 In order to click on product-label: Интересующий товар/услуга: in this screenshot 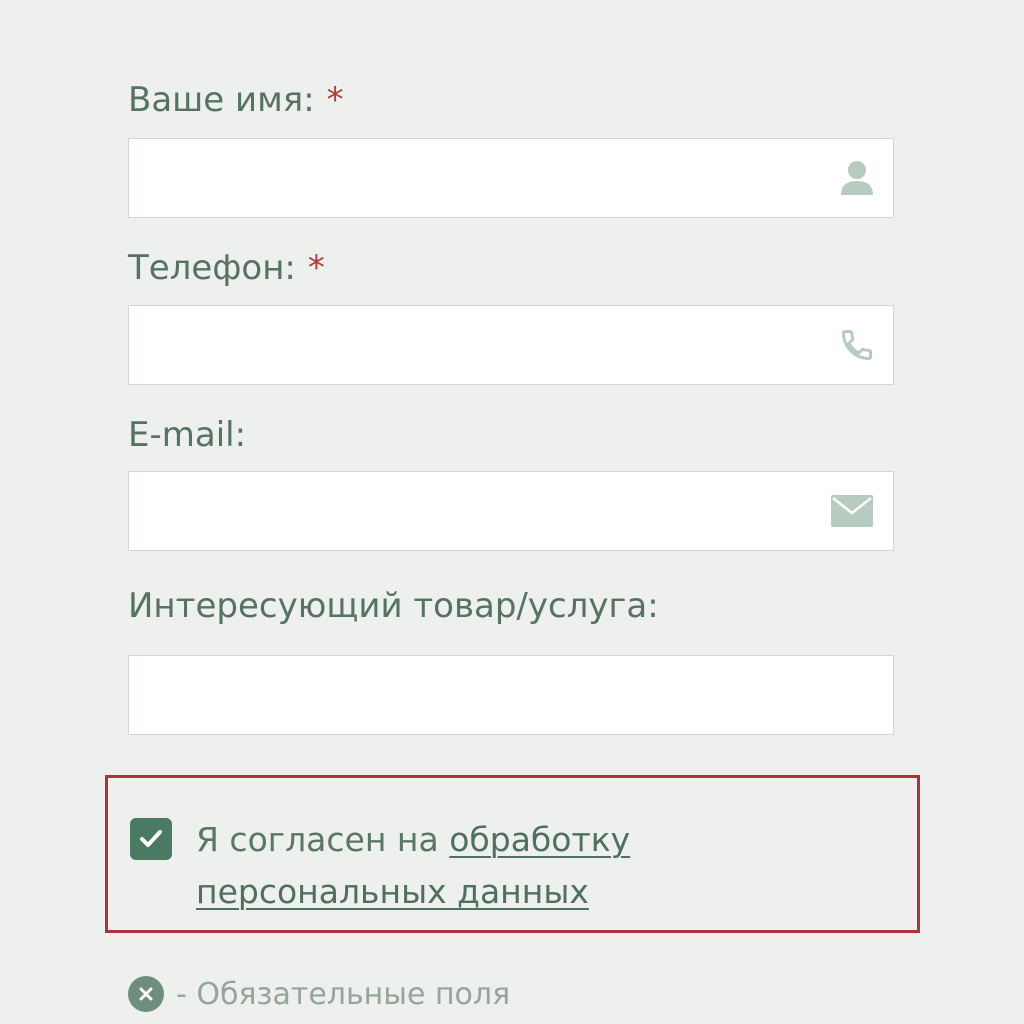, I will do `click(393, 606)`.